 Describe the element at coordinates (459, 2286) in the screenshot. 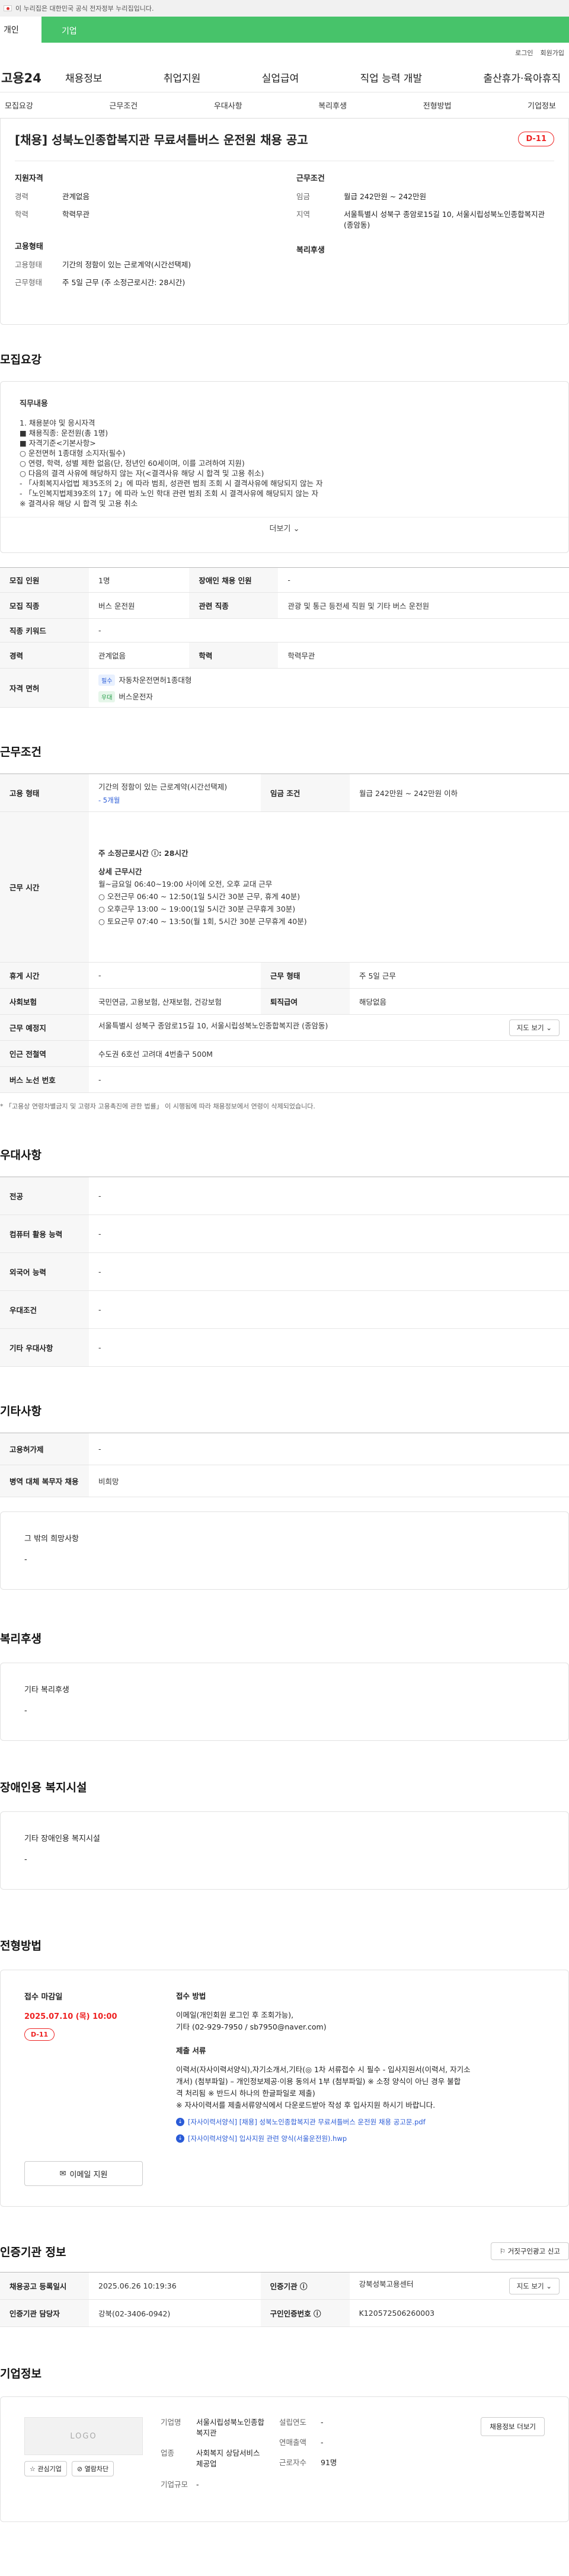

I see `agency-cell: 강북성북고용센터 지도 보기 ⌄` at that location.